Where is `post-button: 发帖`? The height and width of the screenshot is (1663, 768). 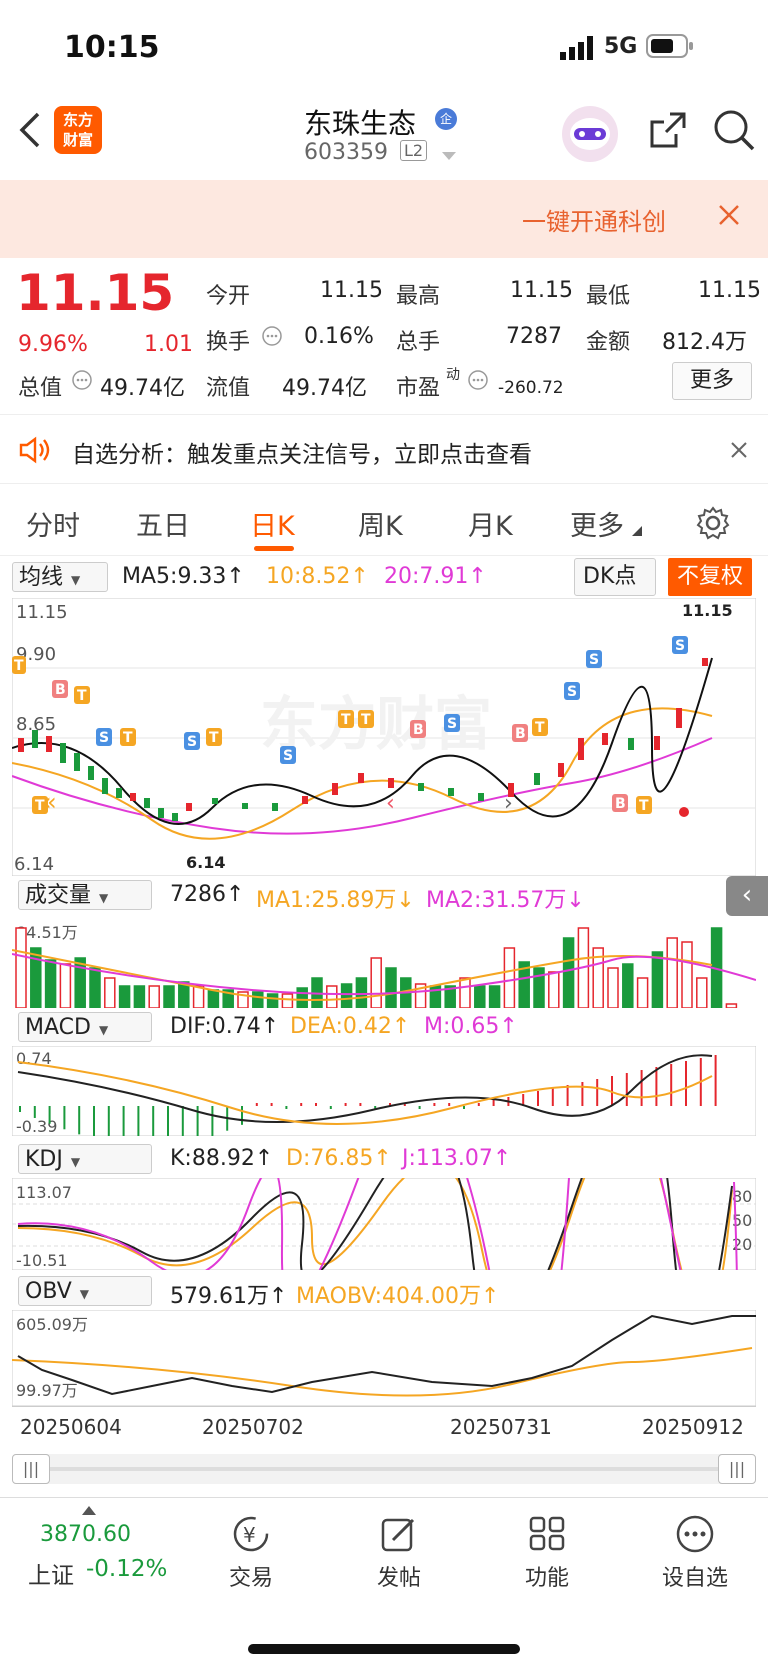 post-button: 发帖 is located at coordinates (399, 1550).